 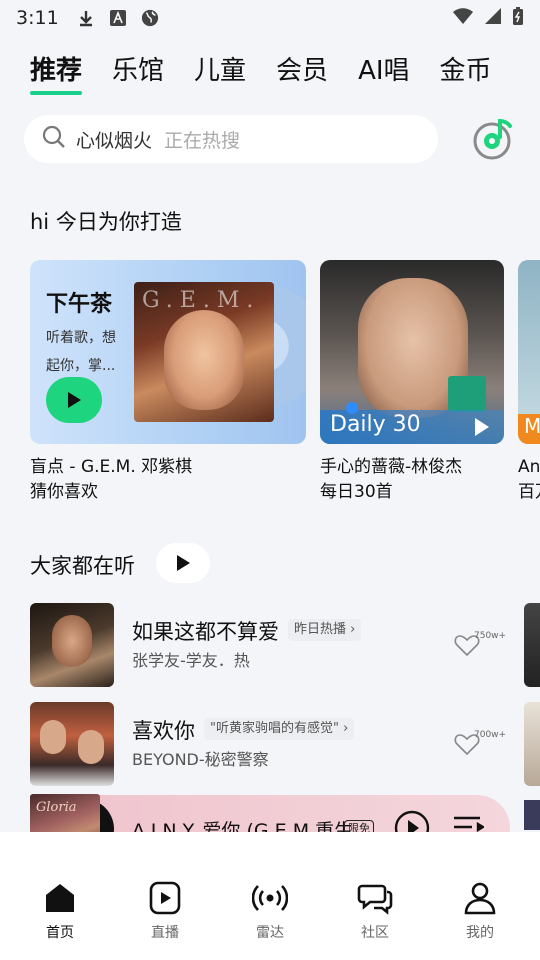 What do you see at coordinates (191, 660) in the screenshot?
I see `song-artist: 张学友-学友．热` at bounding box center [191, 660].